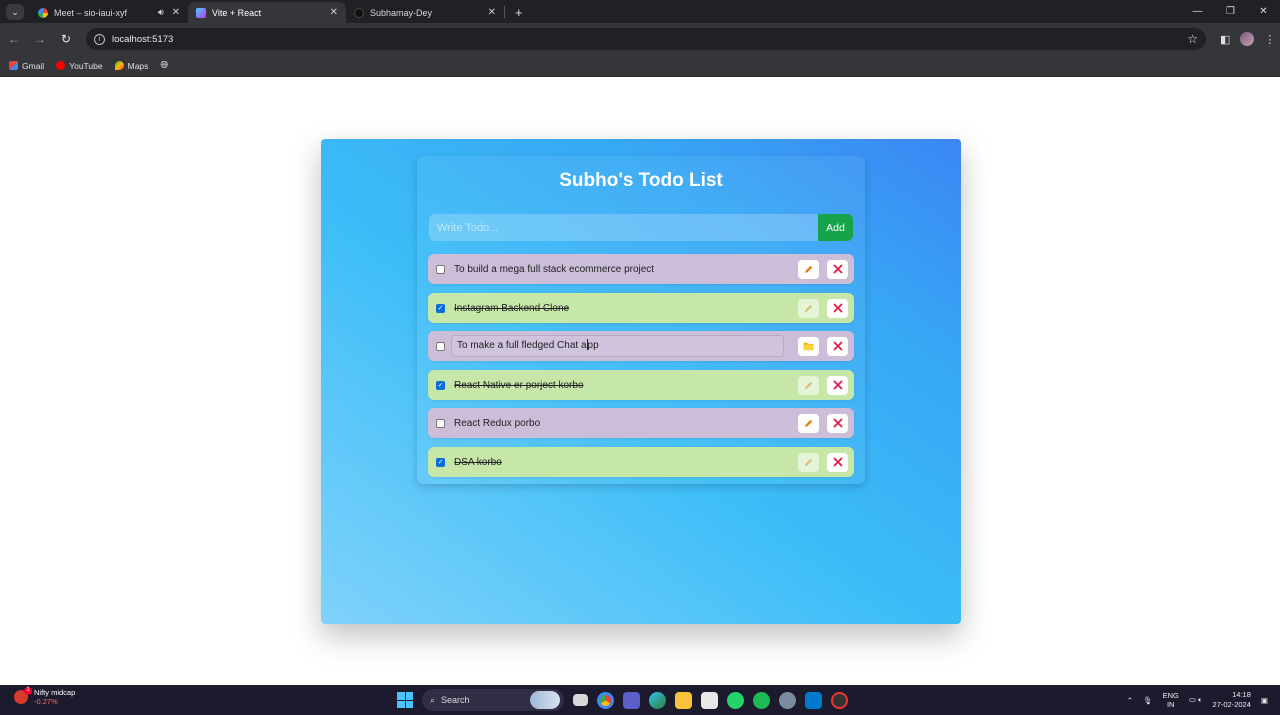 The width and height of the screenshot is (1280, 715). What do you see at coordinates (455, 700) in the screenshot?
I see `search-label: Search` at bounding box center [455, 700].